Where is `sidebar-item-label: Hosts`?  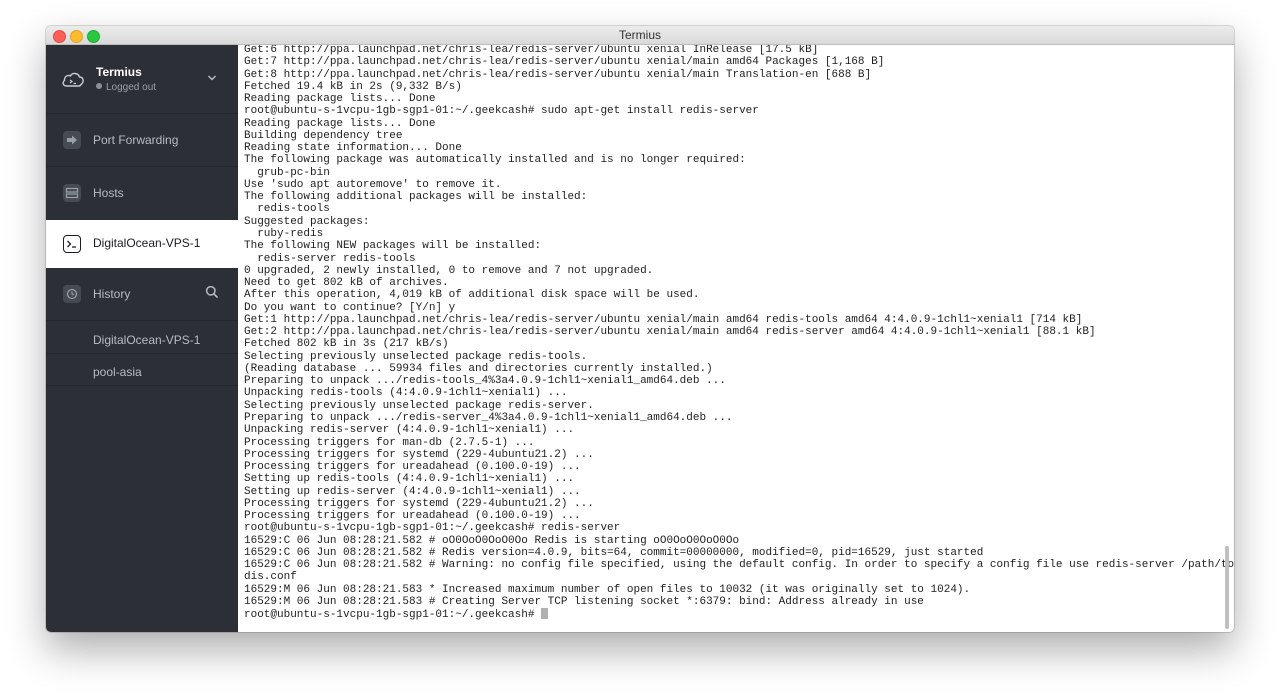
sidebar-item-label: Hosts is located at coordinates (108, 193).